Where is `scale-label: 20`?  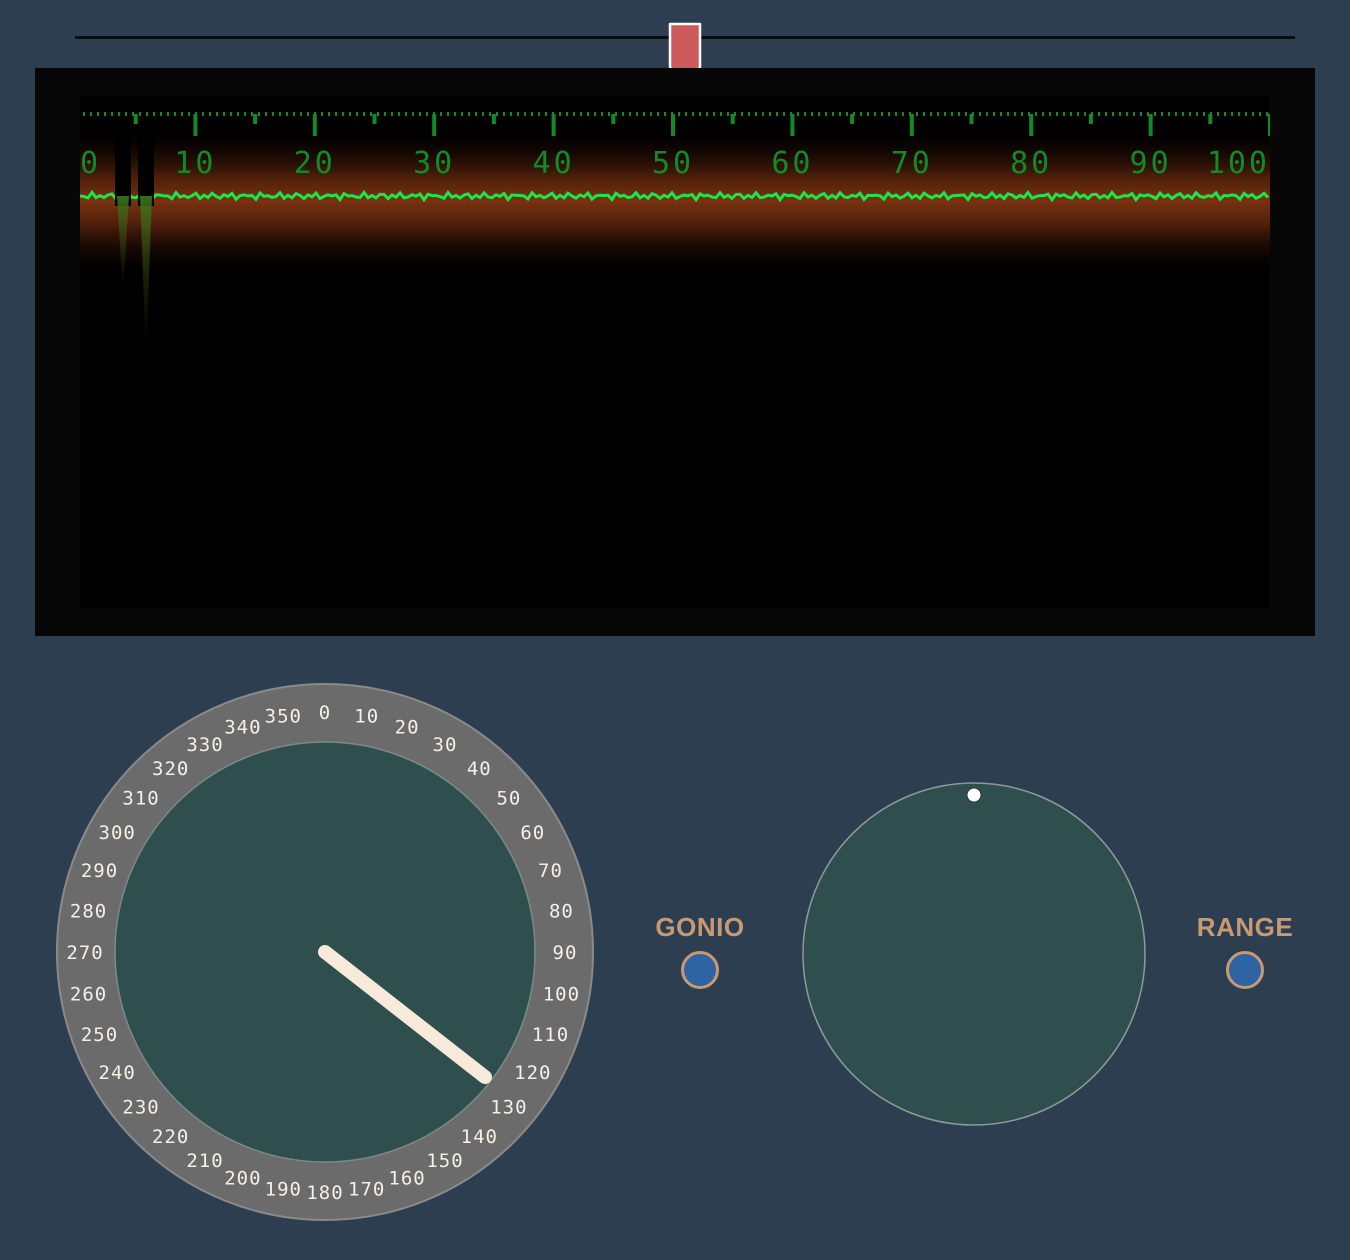 scale-label: 20 is located at coordinates (315, 163).